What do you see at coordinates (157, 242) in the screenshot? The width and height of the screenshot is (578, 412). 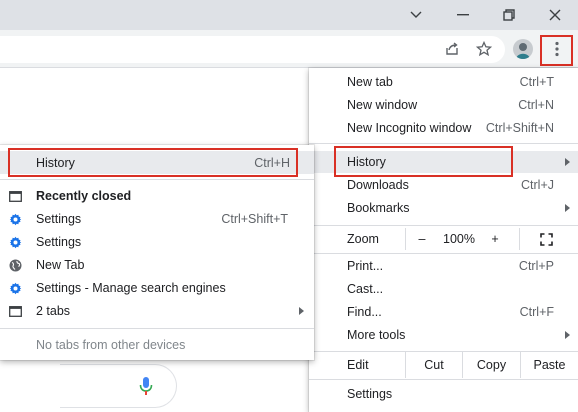 I see `submenu-item-settings: Settings` at bounding box center [157, 242].